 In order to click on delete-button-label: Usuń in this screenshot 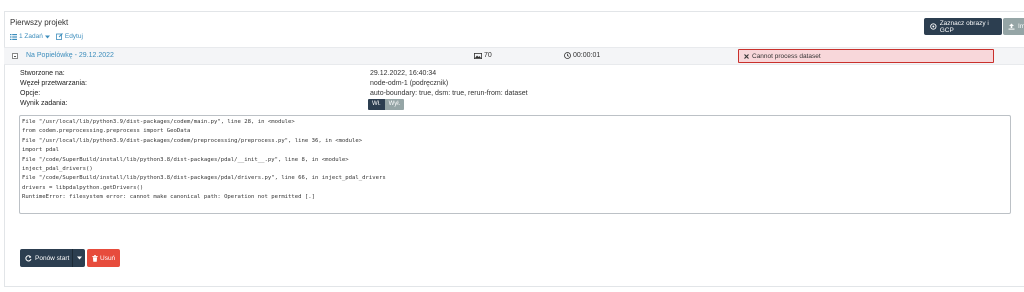, I will do `click(108, 258)`.